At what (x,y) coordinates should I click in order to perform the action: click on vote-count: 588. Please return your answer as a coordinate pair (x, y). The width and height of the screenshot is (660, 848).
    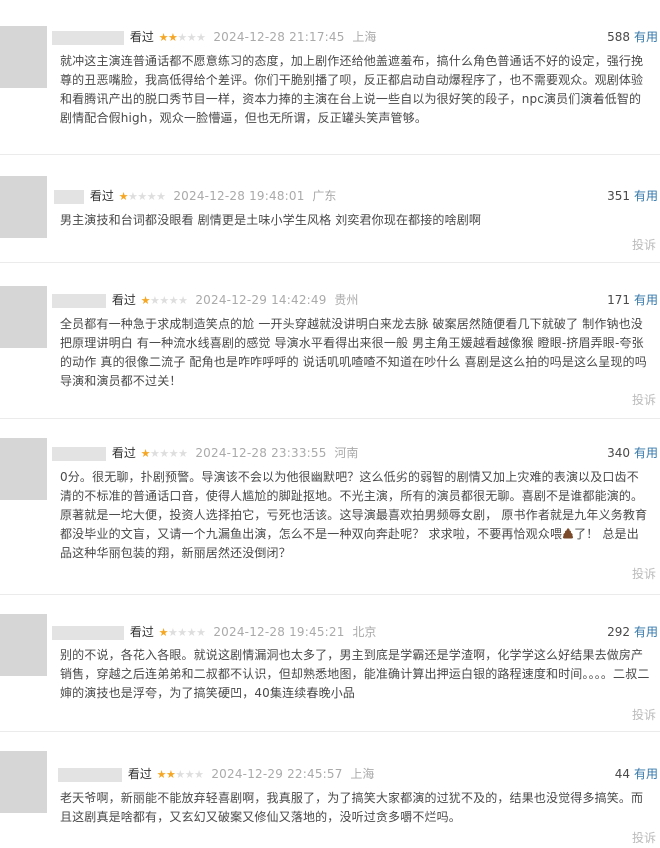
    Looking at the image, I should click on (618, 37).